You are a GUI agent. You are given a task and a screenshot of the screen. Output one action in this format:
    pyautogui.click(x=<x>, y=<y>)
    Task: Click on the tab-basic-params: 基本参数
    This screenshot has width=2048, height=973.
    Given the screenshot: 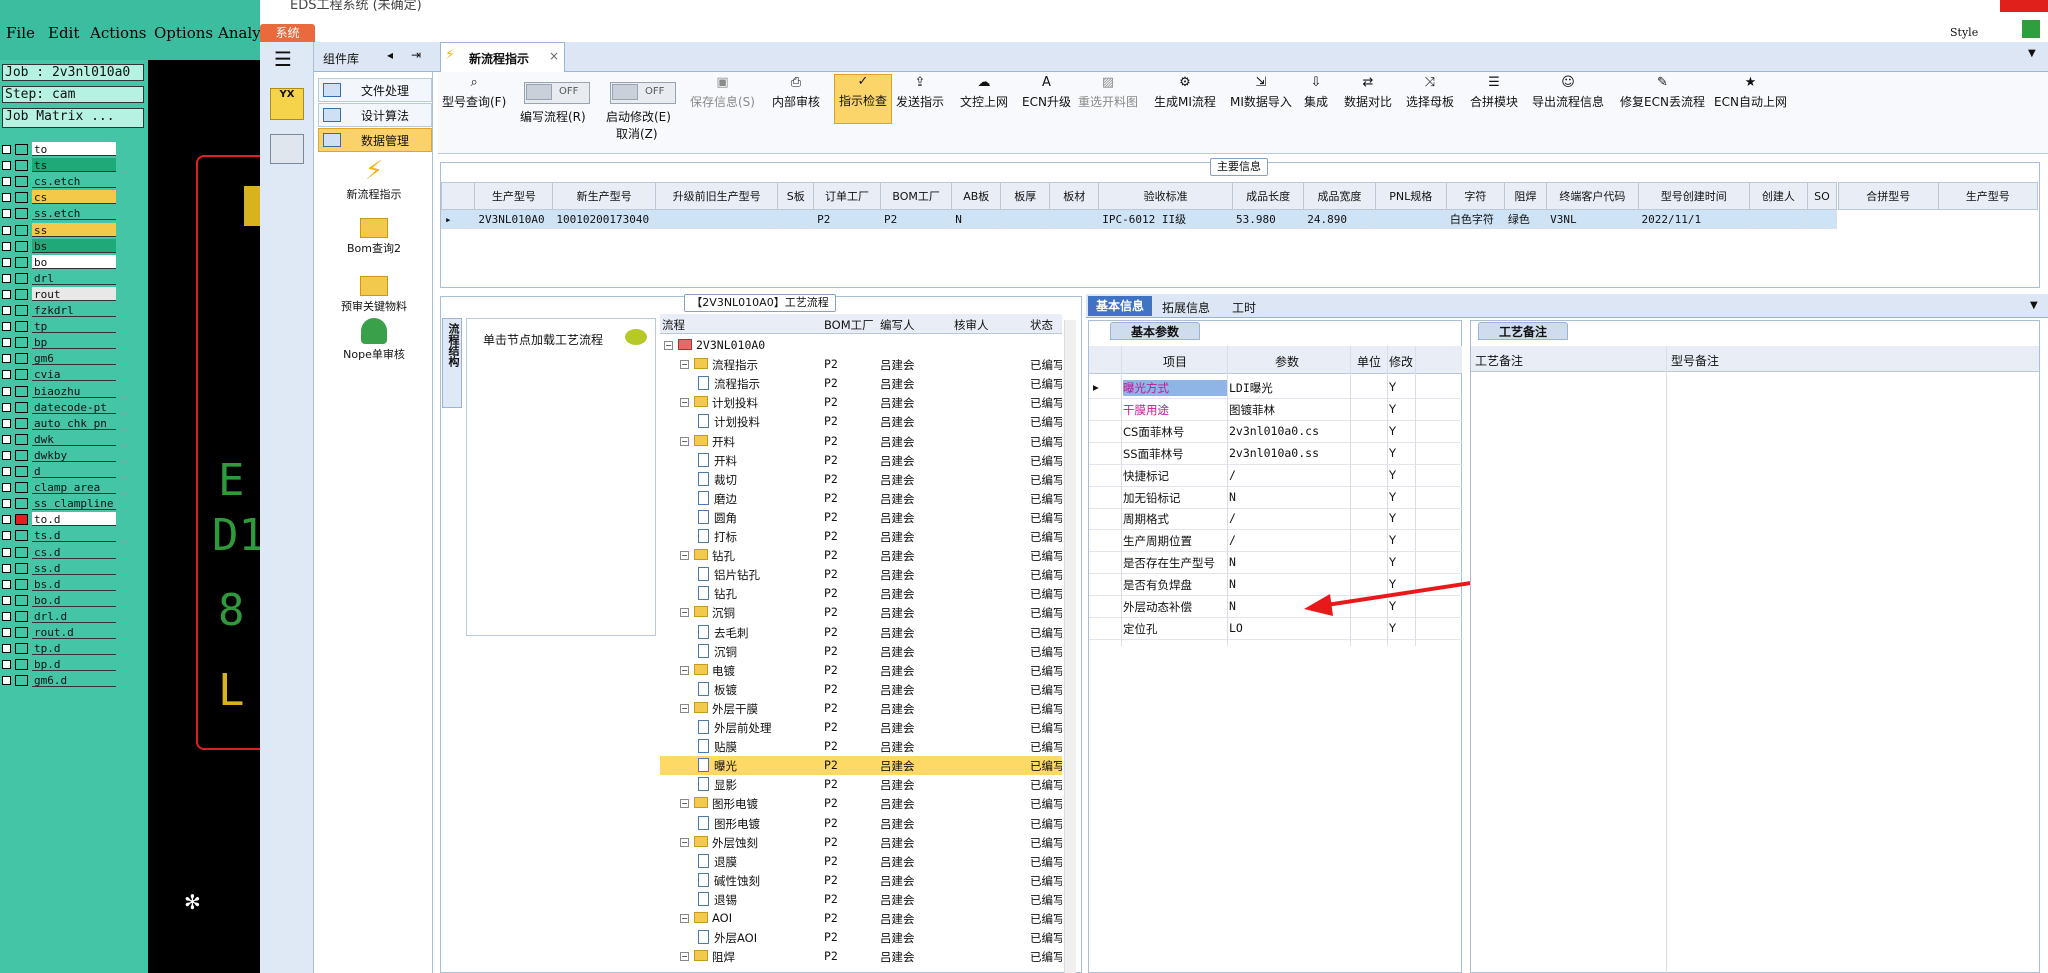 What is the action you would take?
    pyautogui.click(x=1155, y=331)
    